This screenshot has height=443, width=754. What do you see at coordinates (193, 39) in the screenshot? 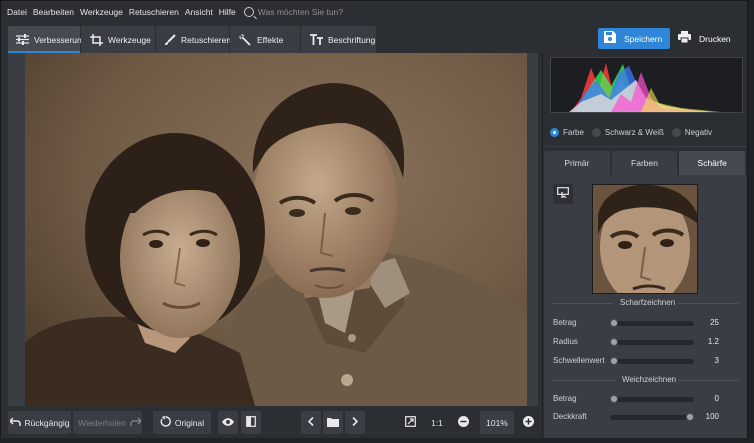
I see `tab-retuschieren: Retuschieren` at bounding box center [193, 39].